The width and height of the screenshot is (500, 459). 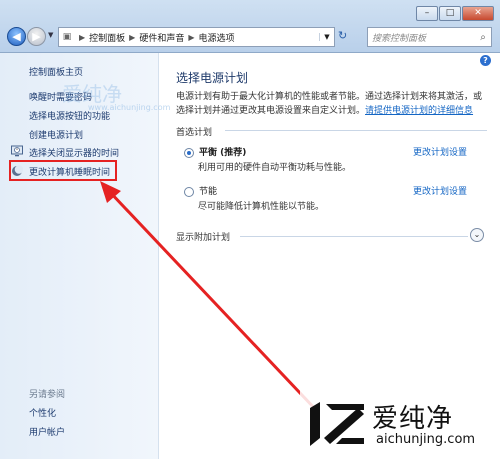 What do you see at coordinates (217, 37) in the screenshot?
I see `breadcrumb-power-options: 电源选项` at bounding box center [217, 37].